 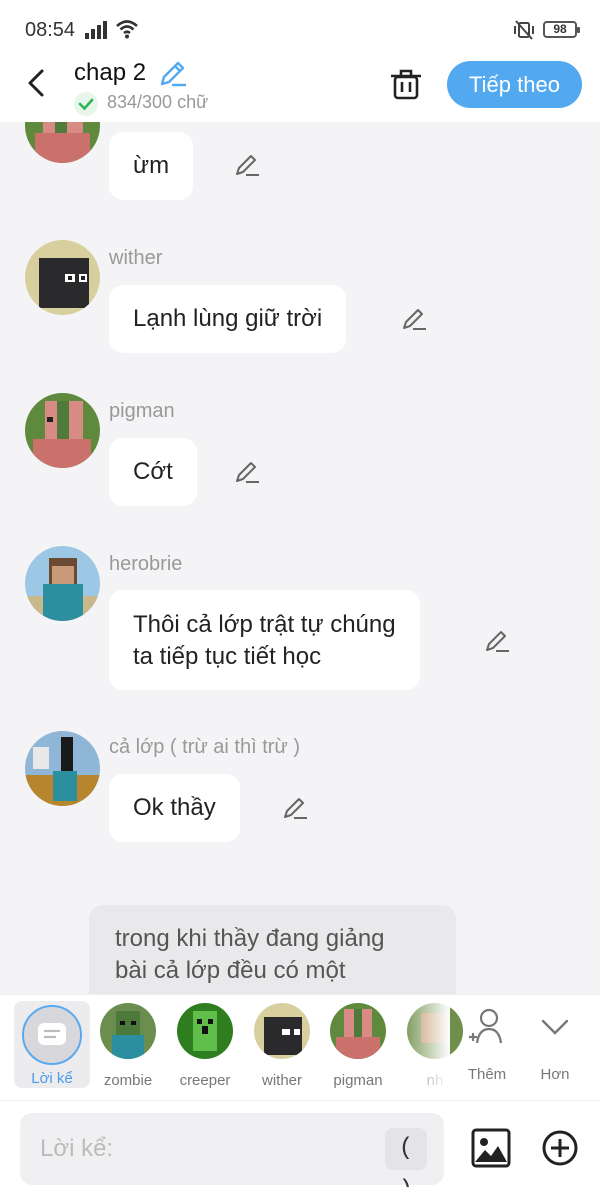 I want to click on message-bubble: ừm, so click(x=151, y=166).